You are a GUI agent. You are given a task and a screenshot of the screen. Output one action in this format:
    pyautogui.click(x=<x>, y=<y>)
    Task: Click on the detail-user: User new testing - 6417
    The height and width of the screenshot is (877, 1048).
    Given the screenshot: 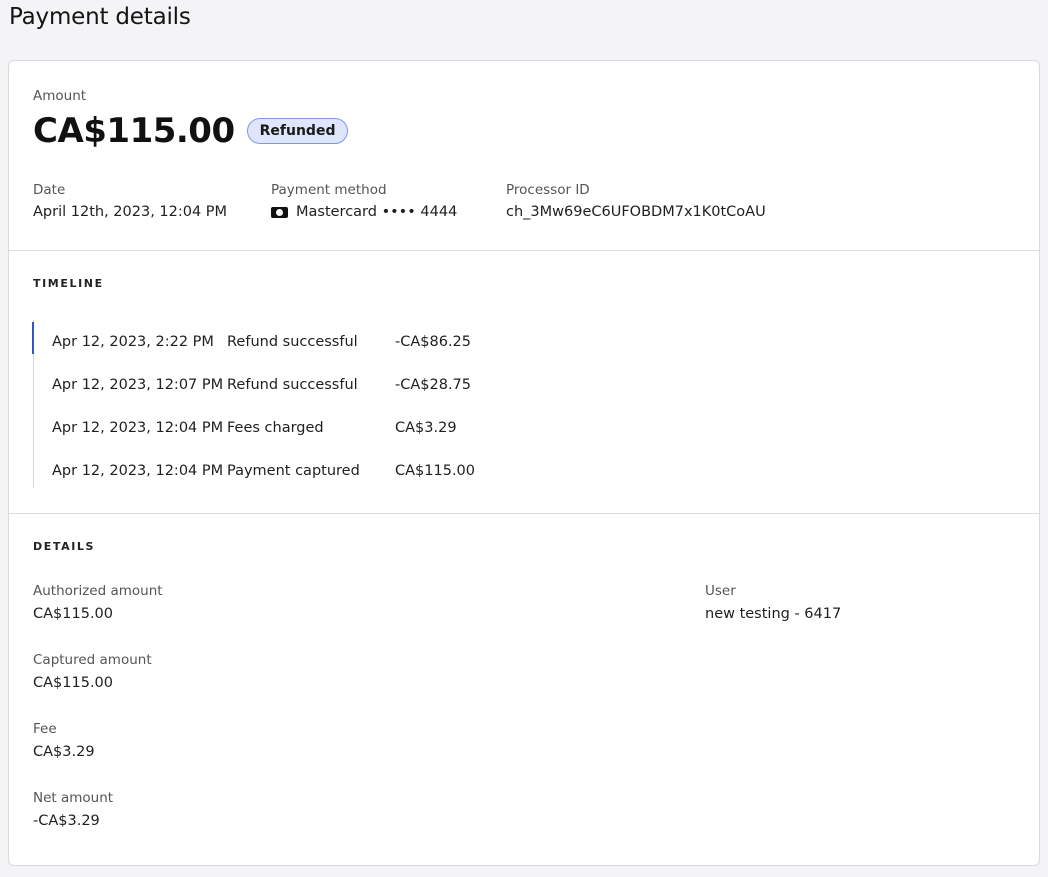 What is the action you would take?
    pyautogui.click(x=773, y=617)
    